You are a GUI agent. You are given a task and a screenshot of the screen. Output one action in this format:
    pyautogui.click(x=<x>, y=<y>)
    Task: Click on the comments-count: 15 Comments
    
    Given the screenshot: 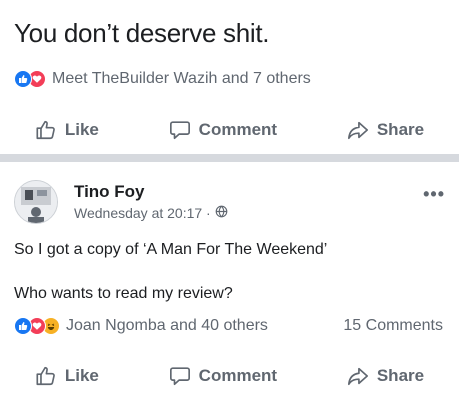 What is the action you would take?
    pyautogui.click(x=393, y=326)
    